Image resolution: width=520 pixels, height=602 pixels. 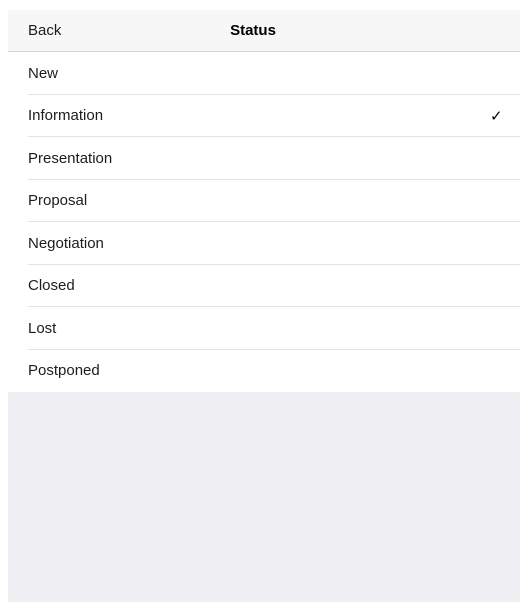 I want to click on status-option-presentation: Presentation, so click(x=264, y=158).